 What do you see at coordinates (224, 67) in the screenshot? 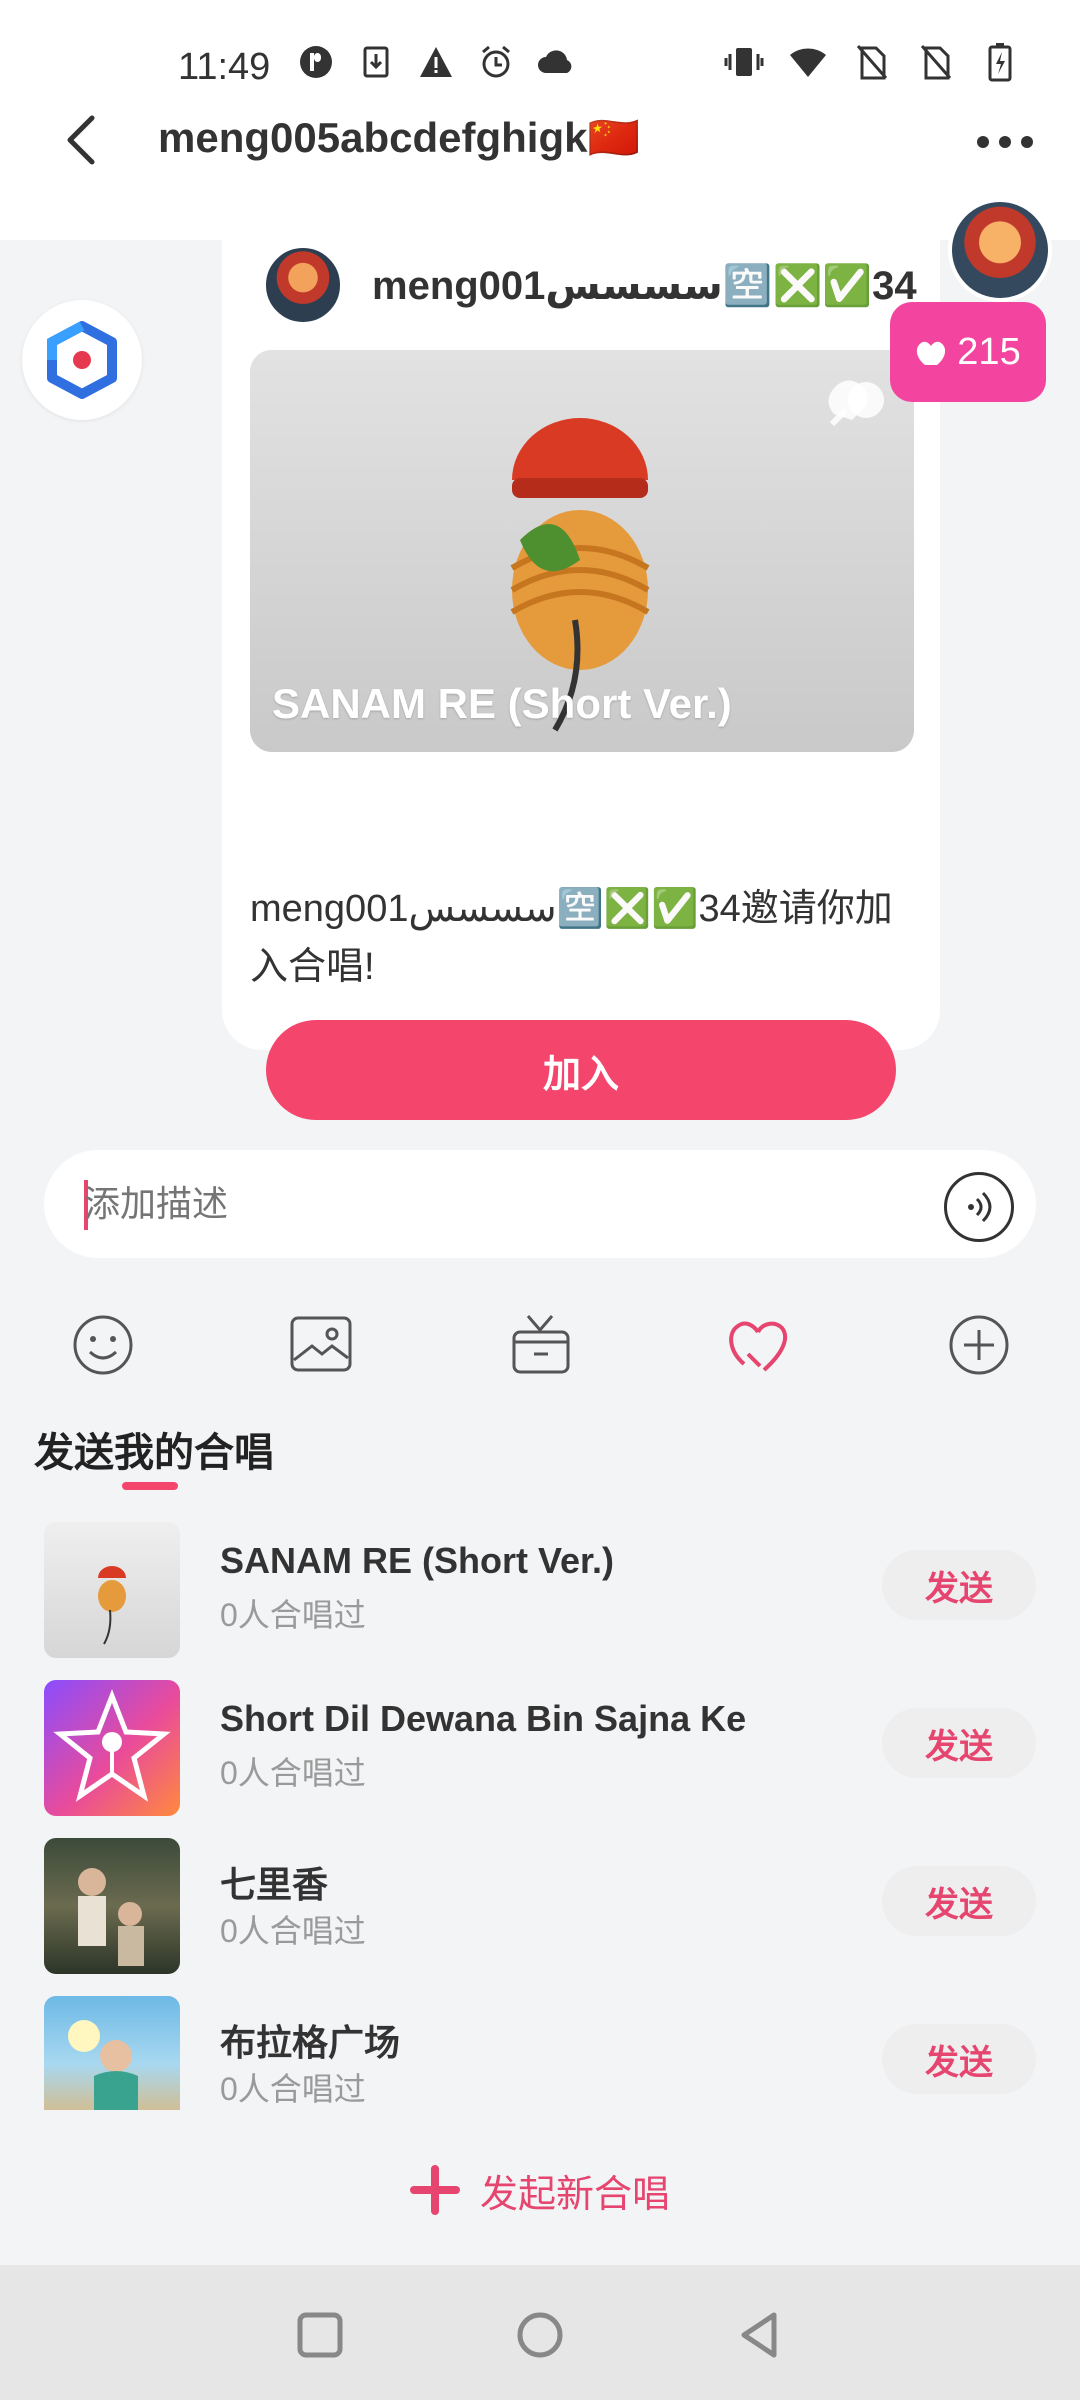
I see `status-time: 11:49` at bounding box center [224, 67].